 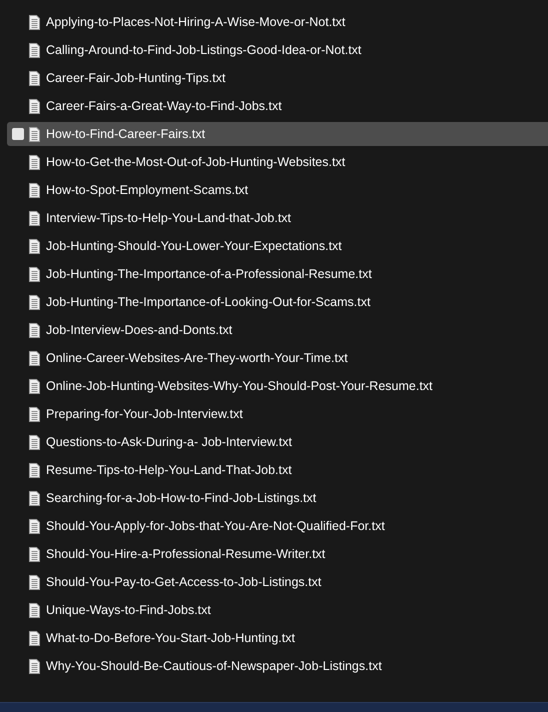 What do you see at coordinates (214, 666) in the screenshot?
I see `file-name: Why-You-Should-Be-Cautious-of-Newspaper-Job-Listings.txt` at bounding box center [214, 666].